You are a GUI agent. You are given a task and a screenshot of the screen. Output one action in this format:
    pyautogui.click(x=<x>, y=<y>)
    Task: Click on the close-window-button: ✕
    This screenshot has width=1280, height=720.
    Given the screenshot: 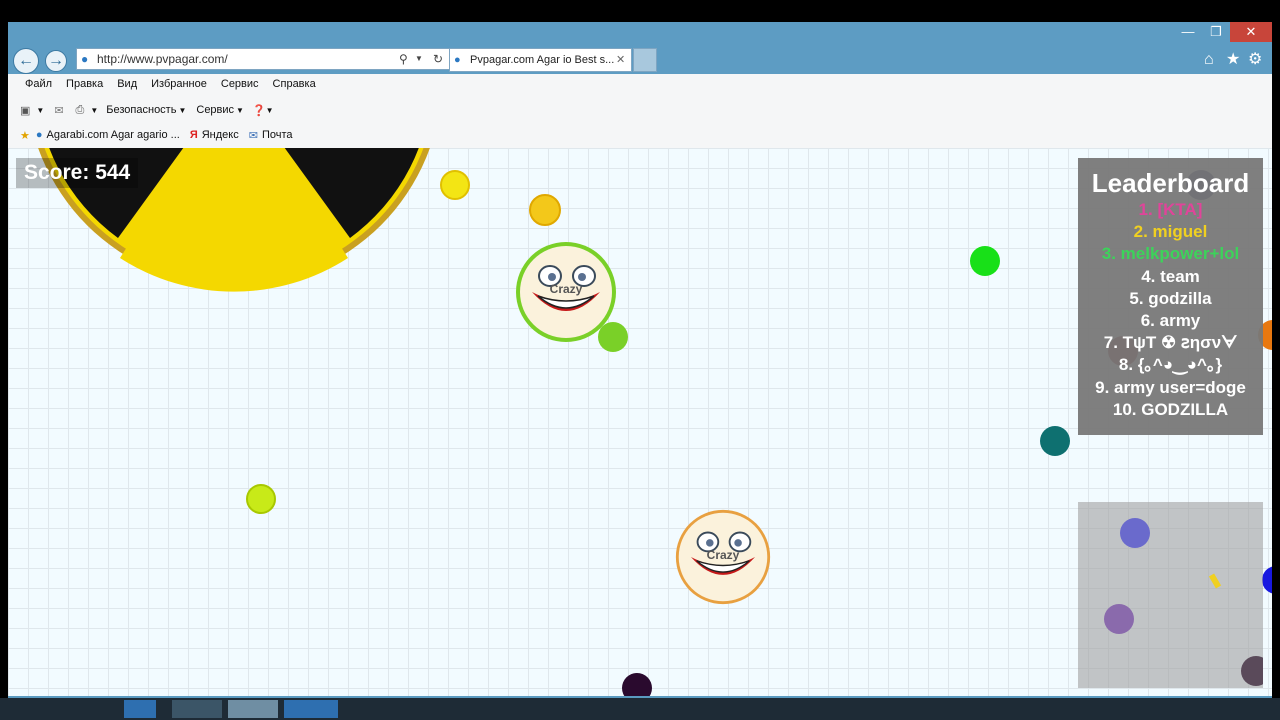 What is the action you would take?
    pyautogui.click(x=1251, y=32)
    